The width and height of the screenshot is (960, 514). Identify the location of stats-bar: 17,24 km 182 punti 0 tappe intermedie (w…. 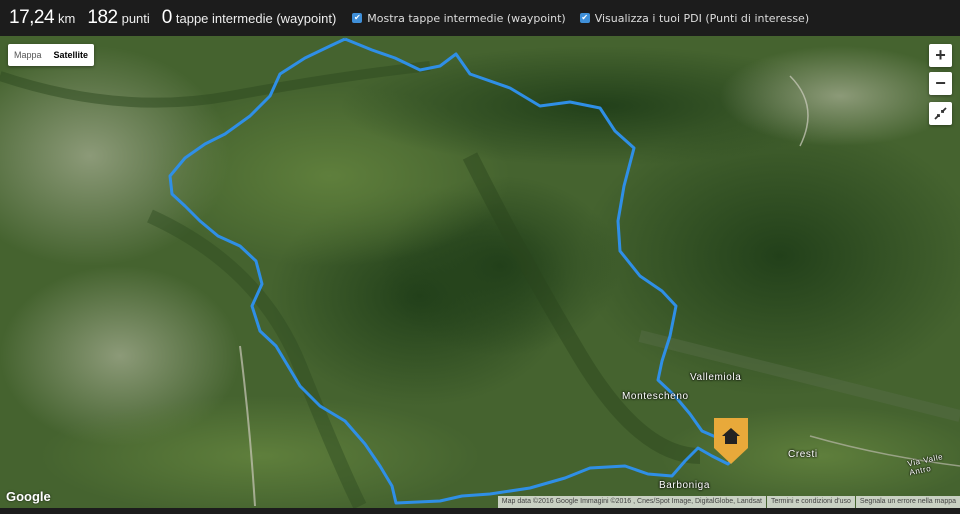
(480, 18).